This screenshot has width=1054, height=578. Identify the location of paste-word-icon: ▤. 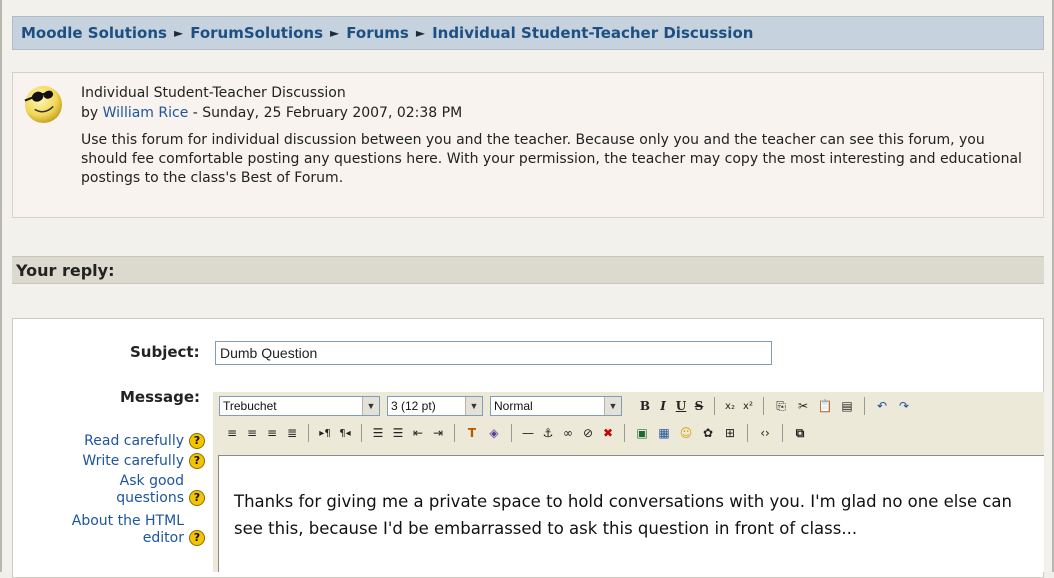
(847, 406).